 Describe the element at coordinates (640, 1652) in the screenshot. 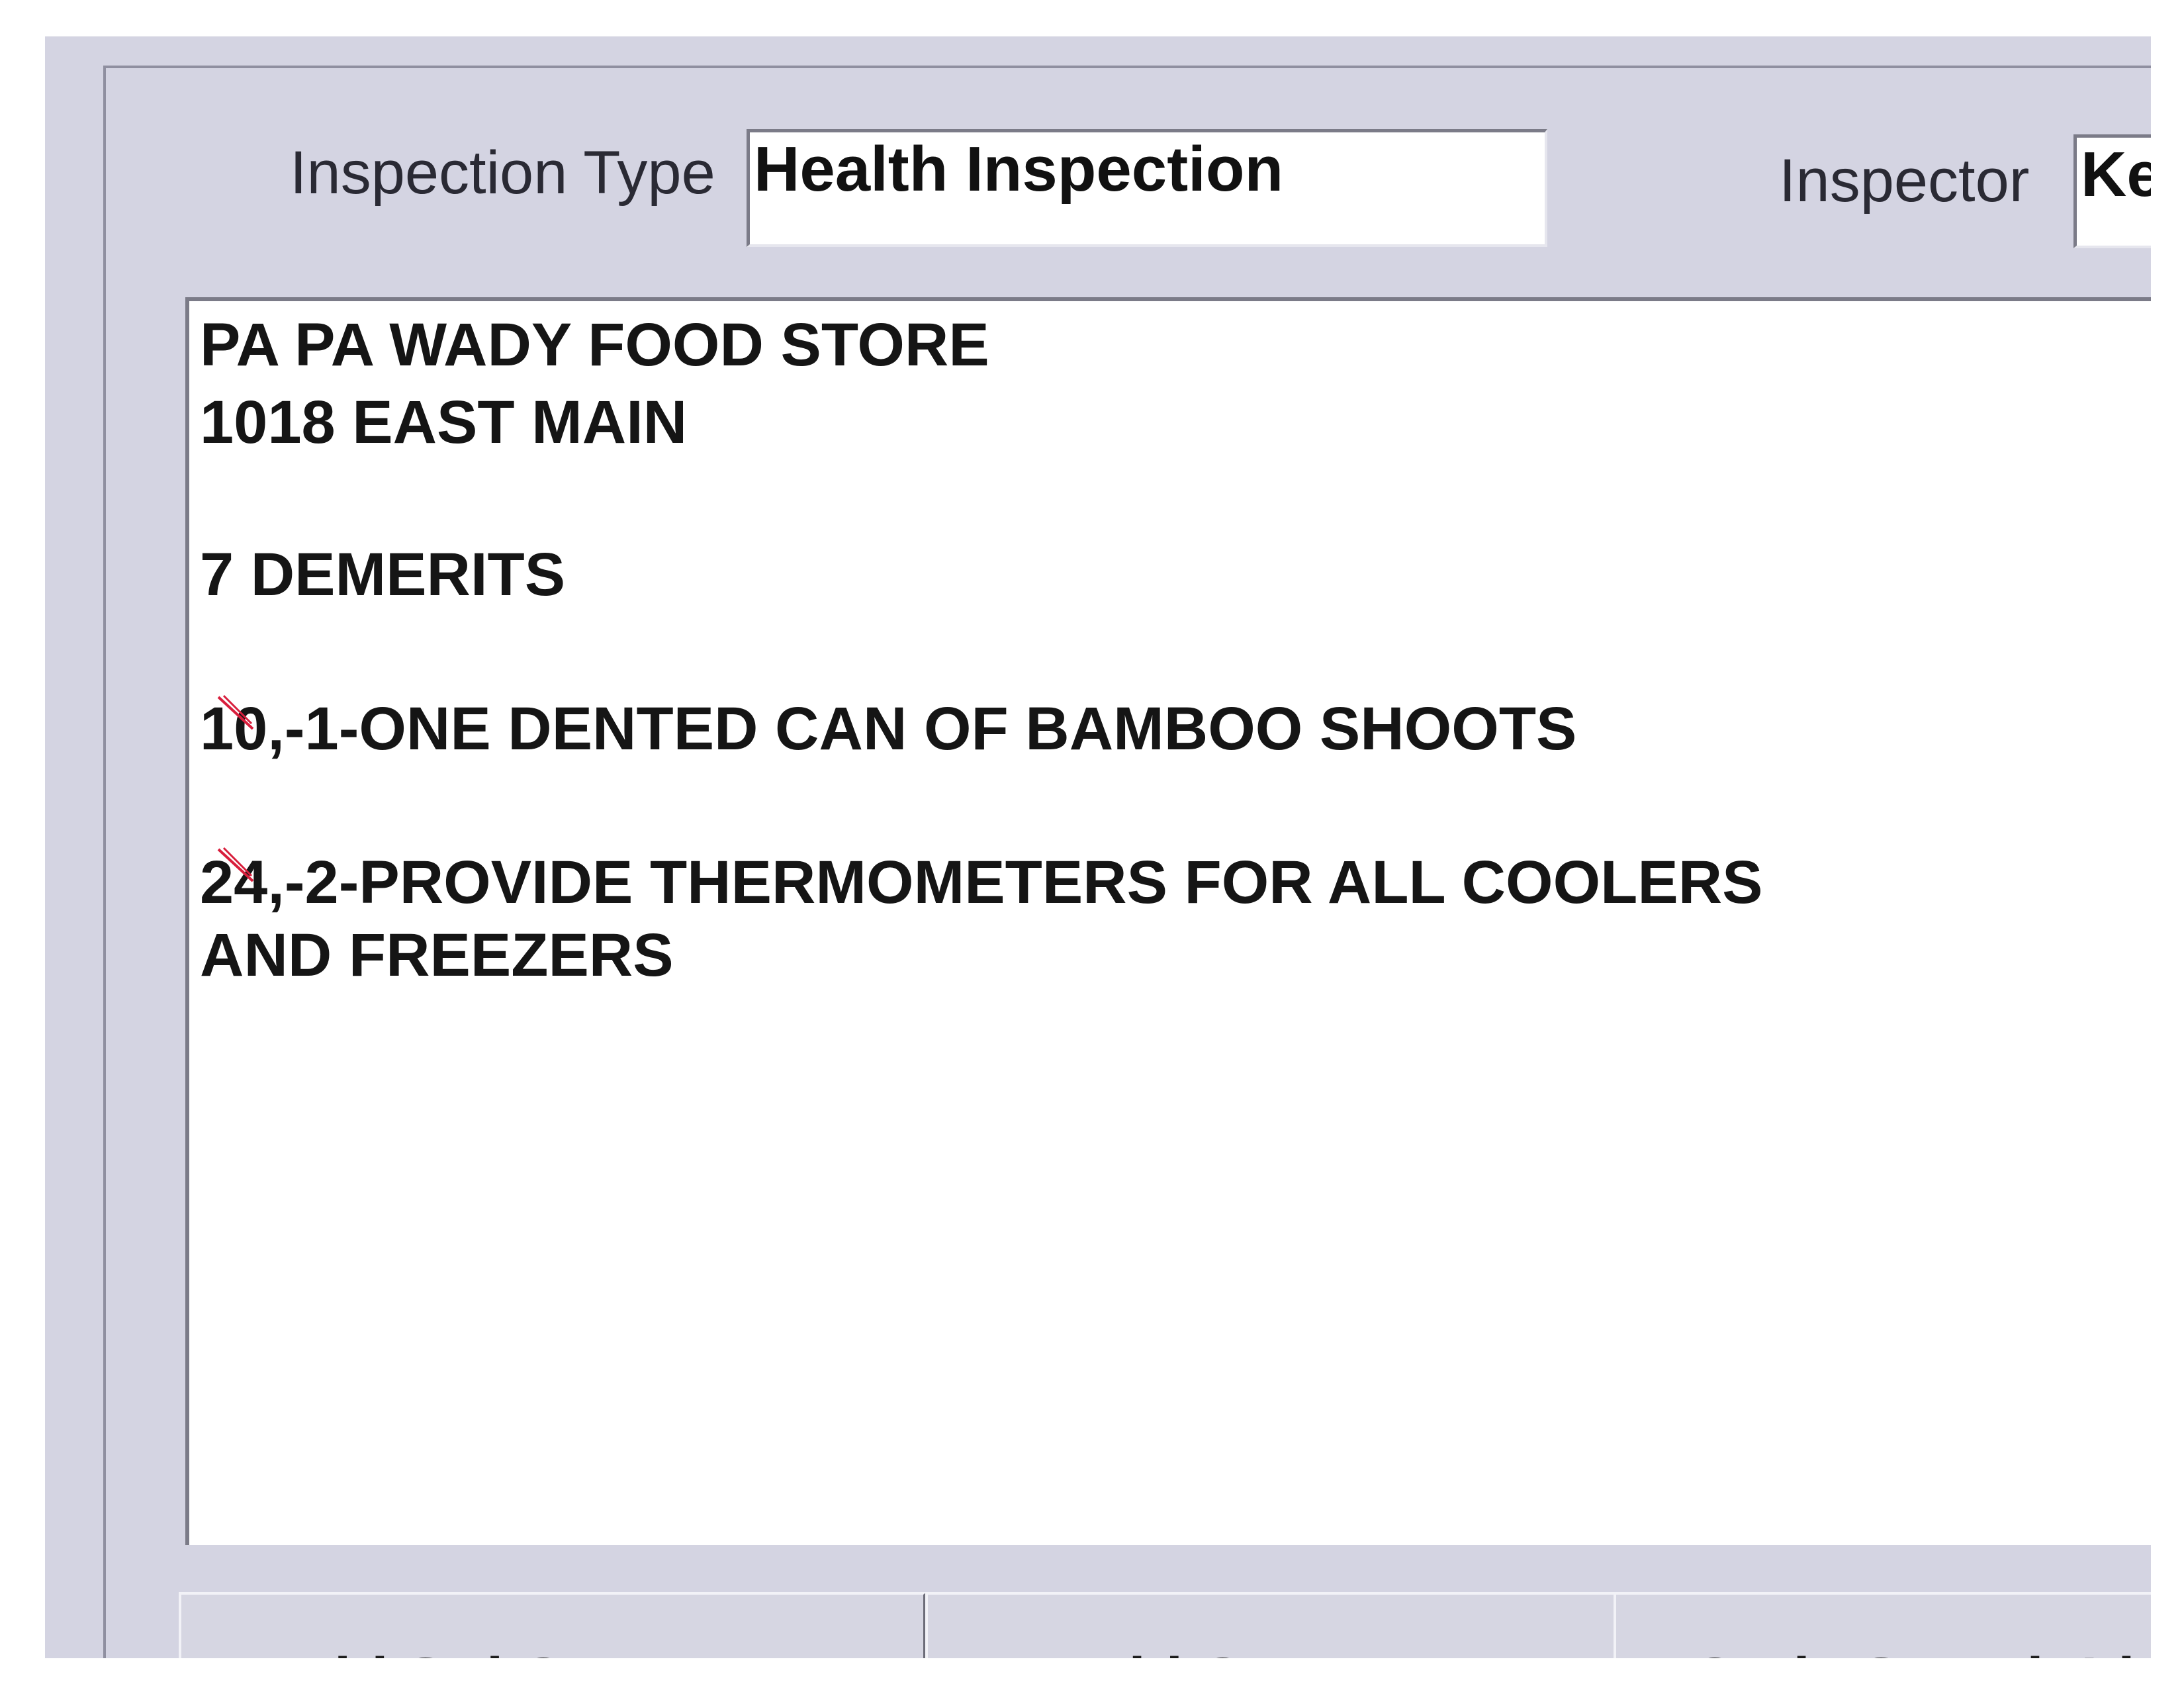

I see `add-std-comments-label-post: td Comments` at that location.